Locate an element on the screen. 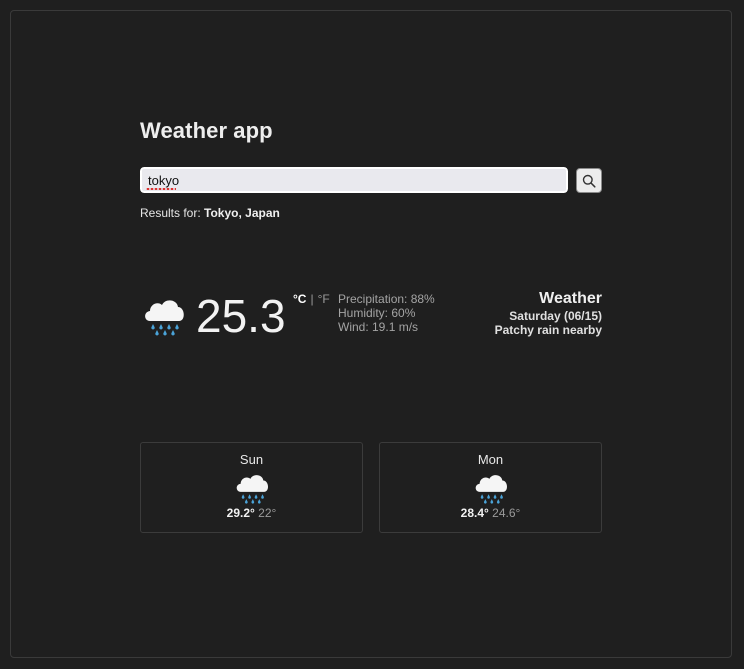 Image resolution: width=744 pixels, height=669 pixels. forecast-high: 29.2° is located at coordinates (240, 513).